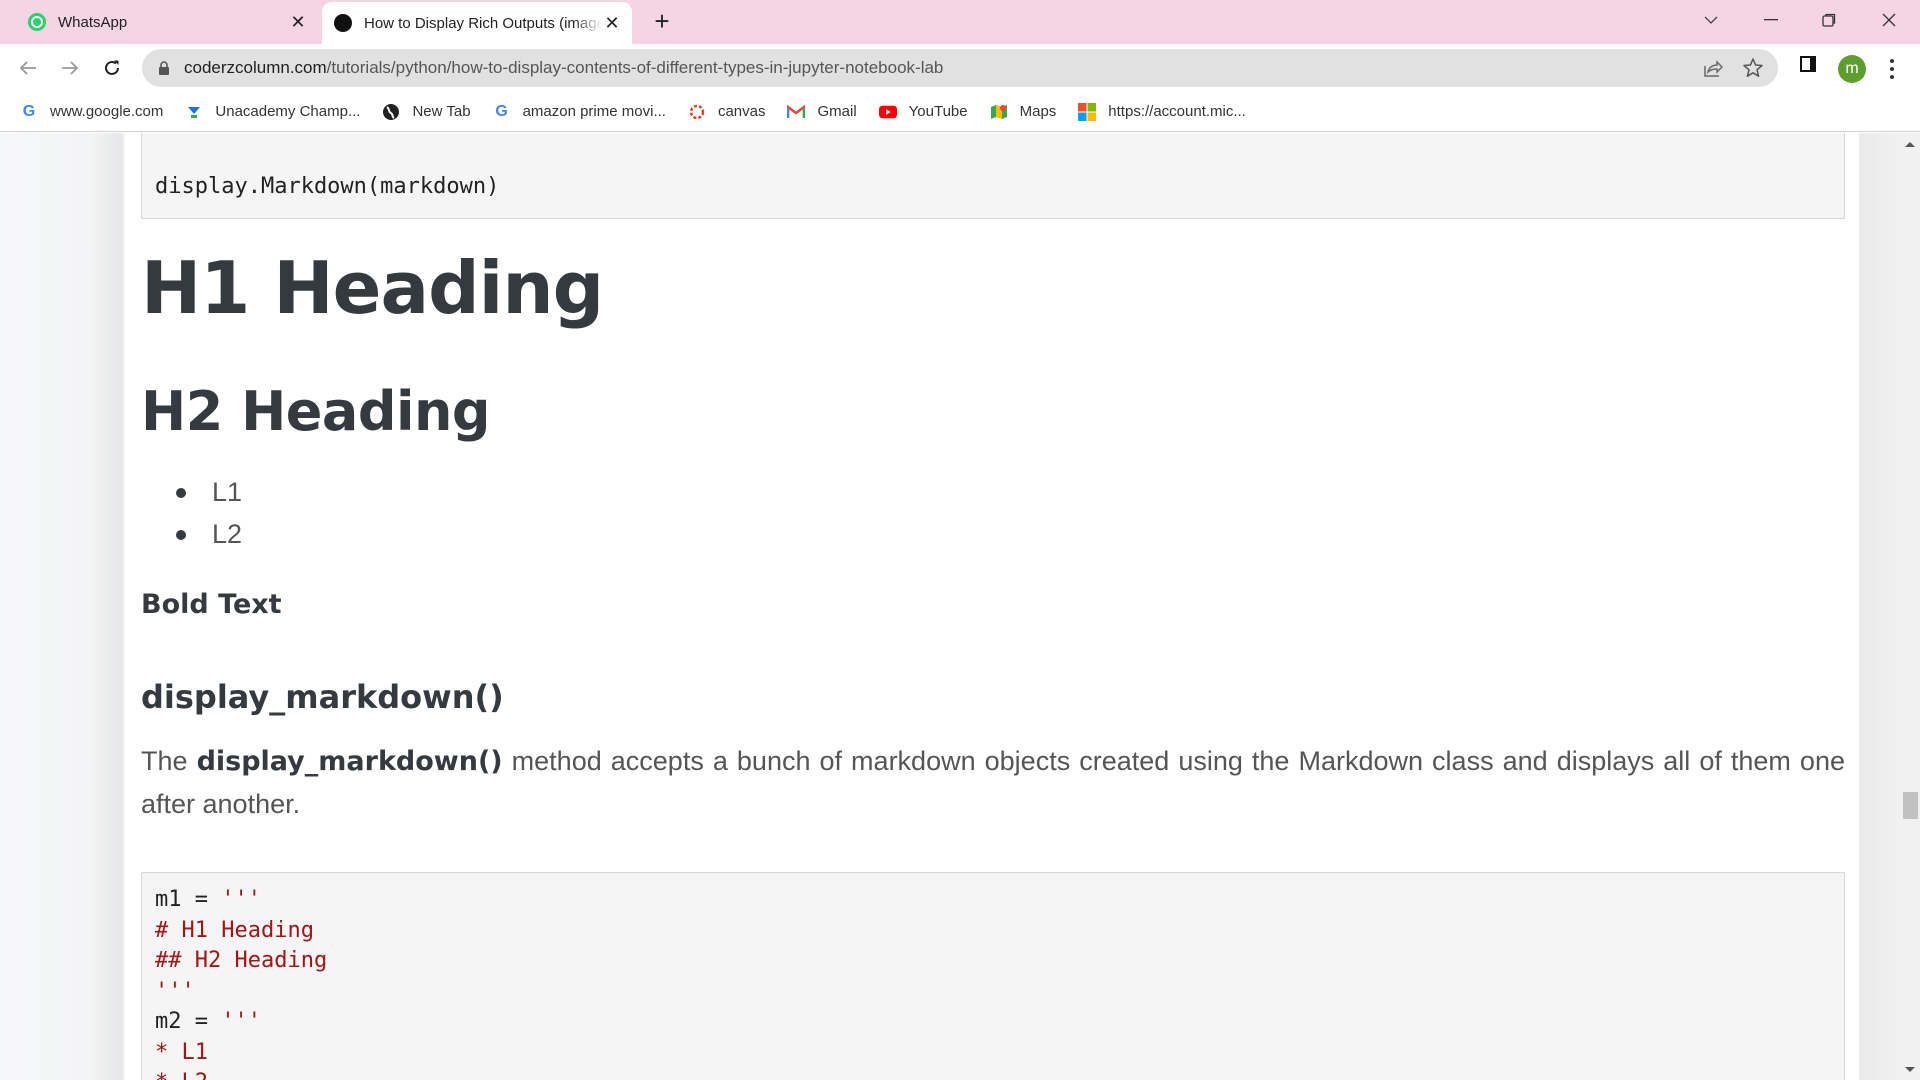 This screenshot has height=1080, width=1920. I want to click on bookmark-label: YouTube, so click(938, 111).